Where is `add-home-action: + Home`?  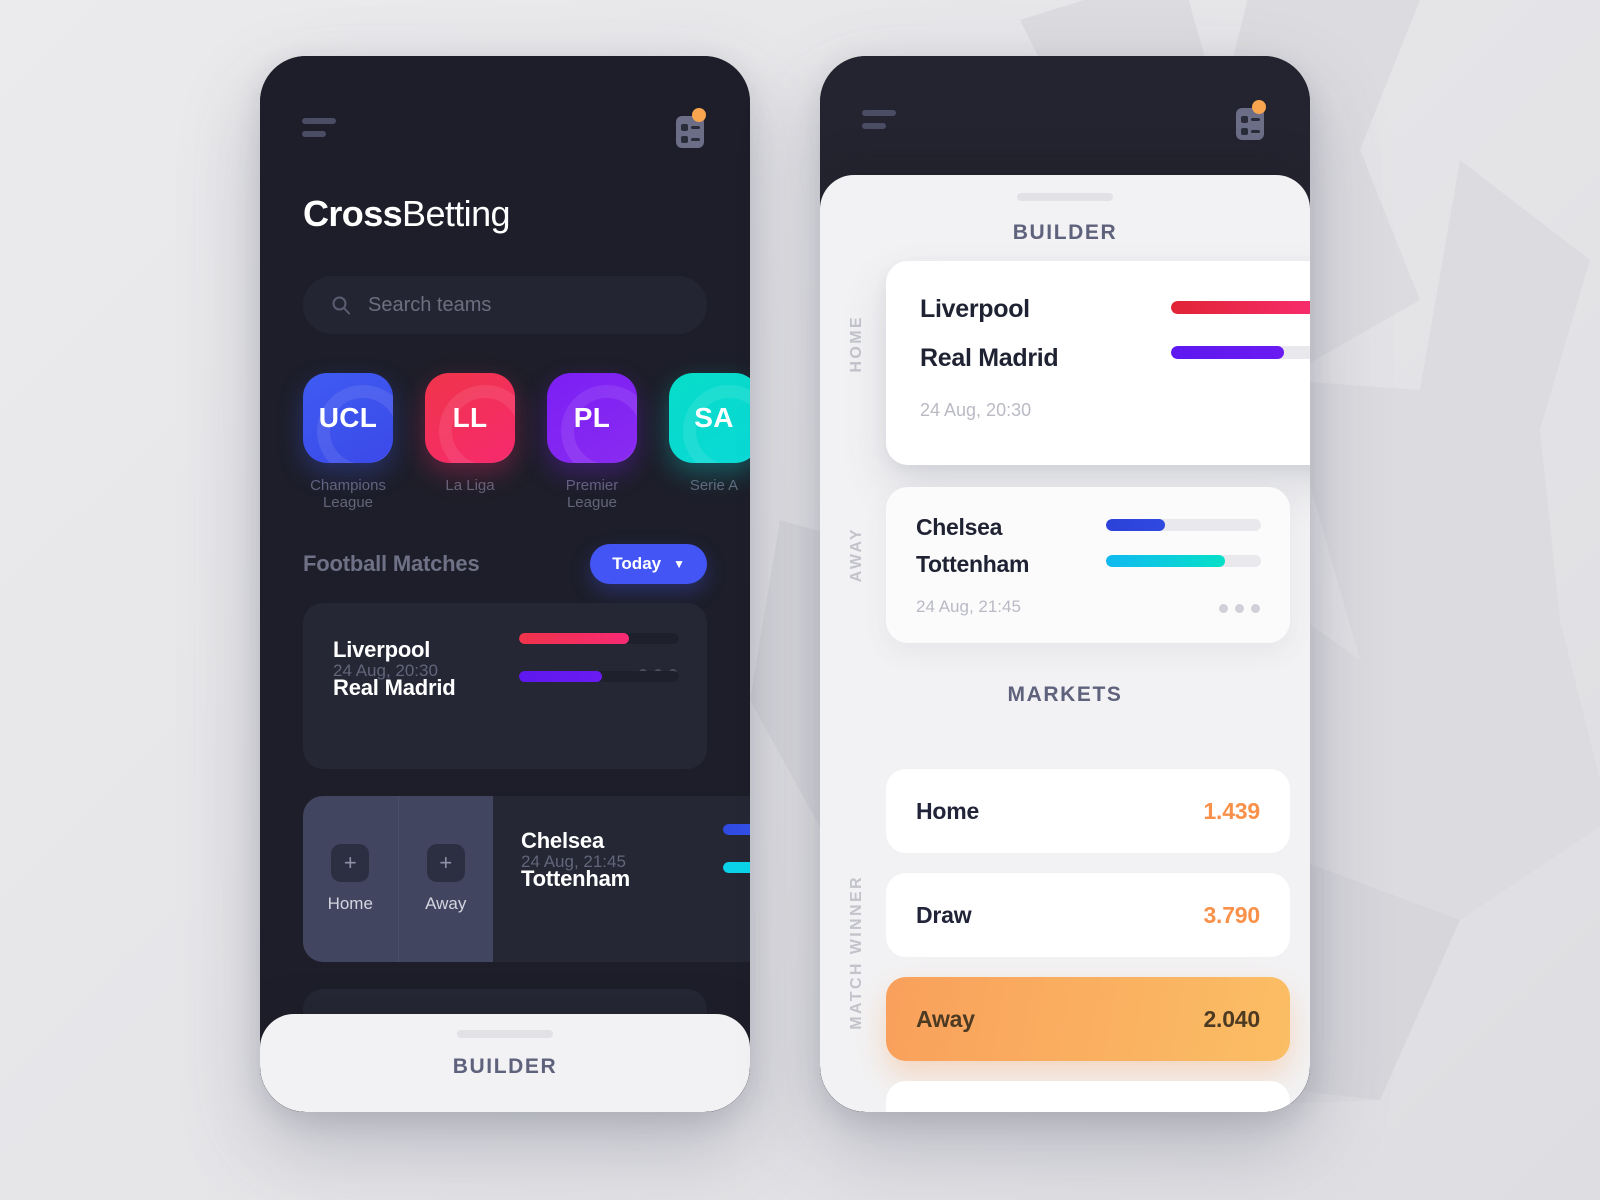
add-home-action: + Home is located at coordinates (350, 879).